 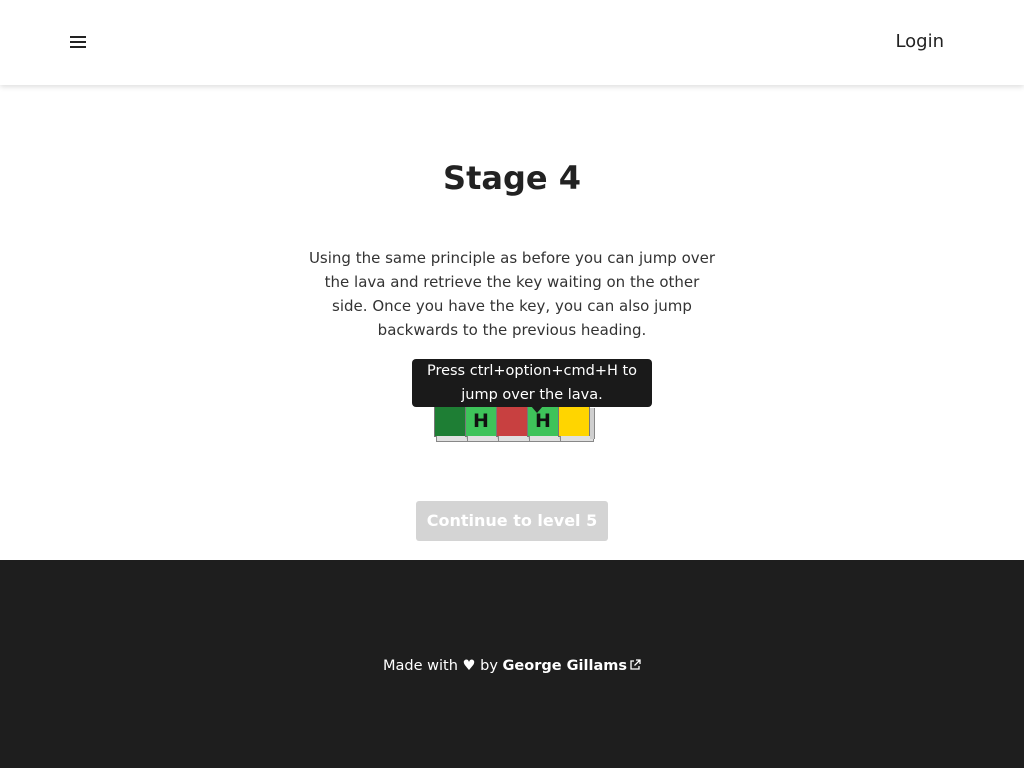 I want to click on tile-row: HH, so click(x=519, y=425).